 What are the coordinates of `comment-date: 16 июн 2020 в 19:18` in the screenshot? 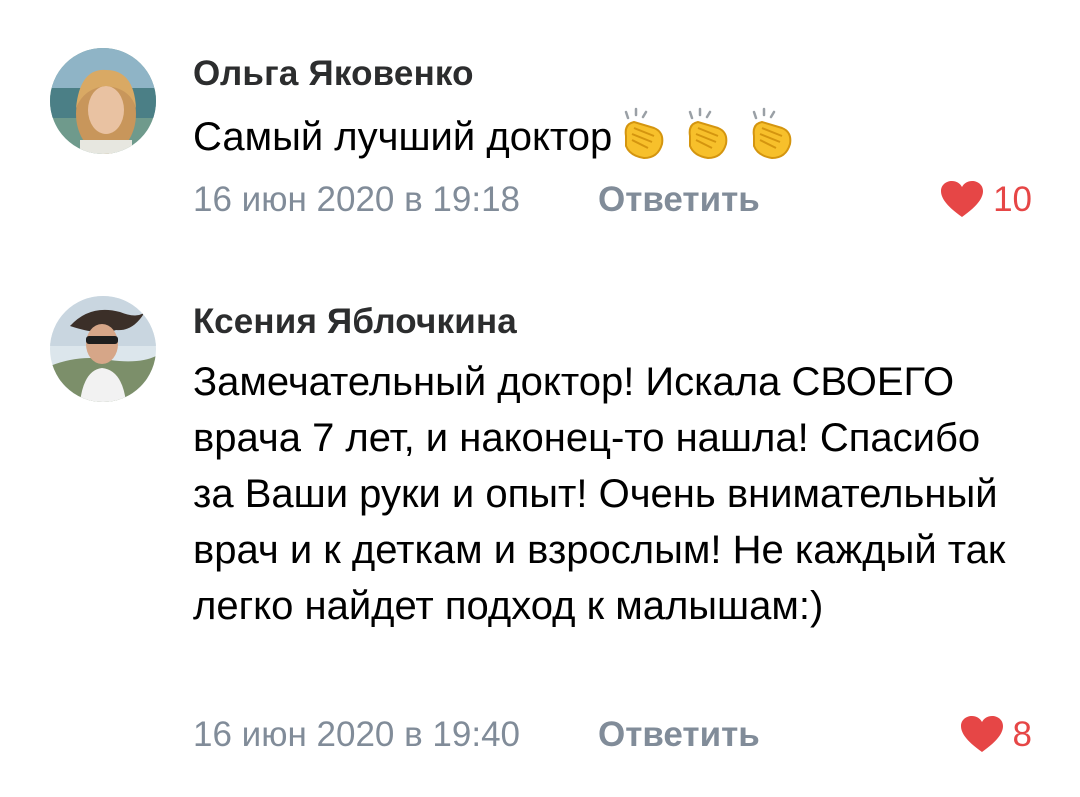 It's located at (356, 200).